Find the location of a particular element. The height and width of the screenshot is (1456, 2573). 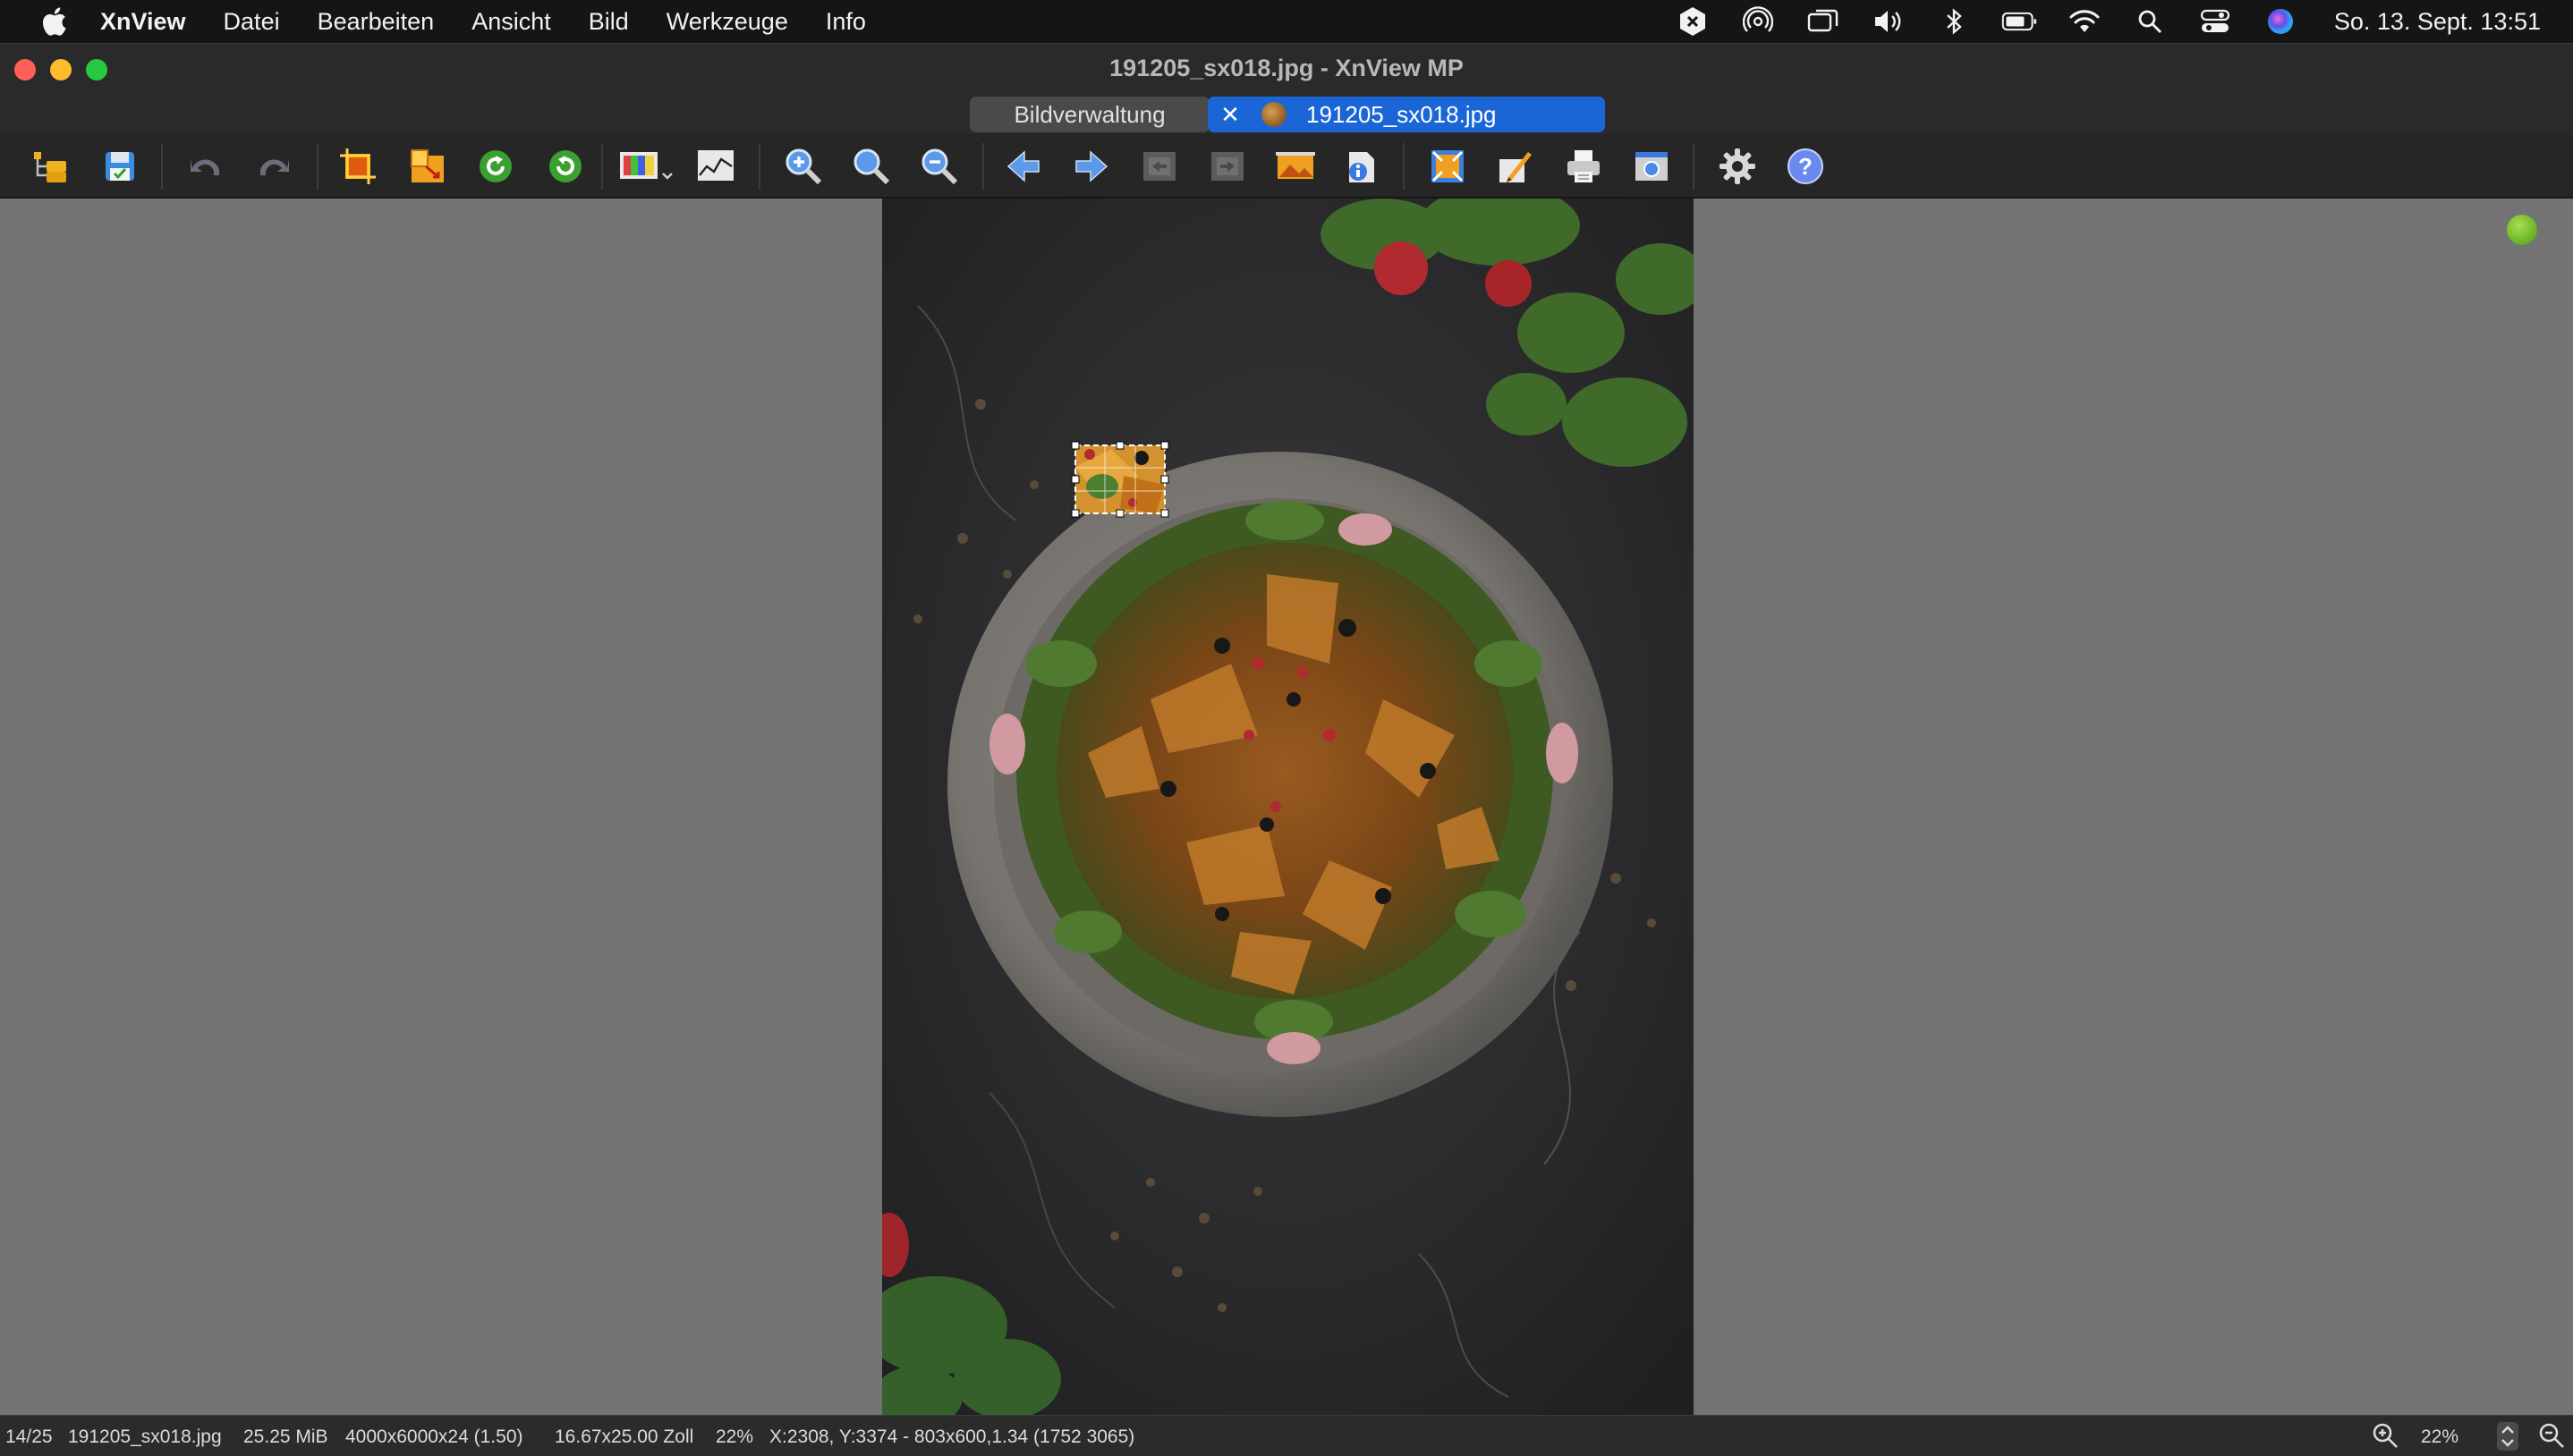

crop-selection is located at coordinates (1120, 480).